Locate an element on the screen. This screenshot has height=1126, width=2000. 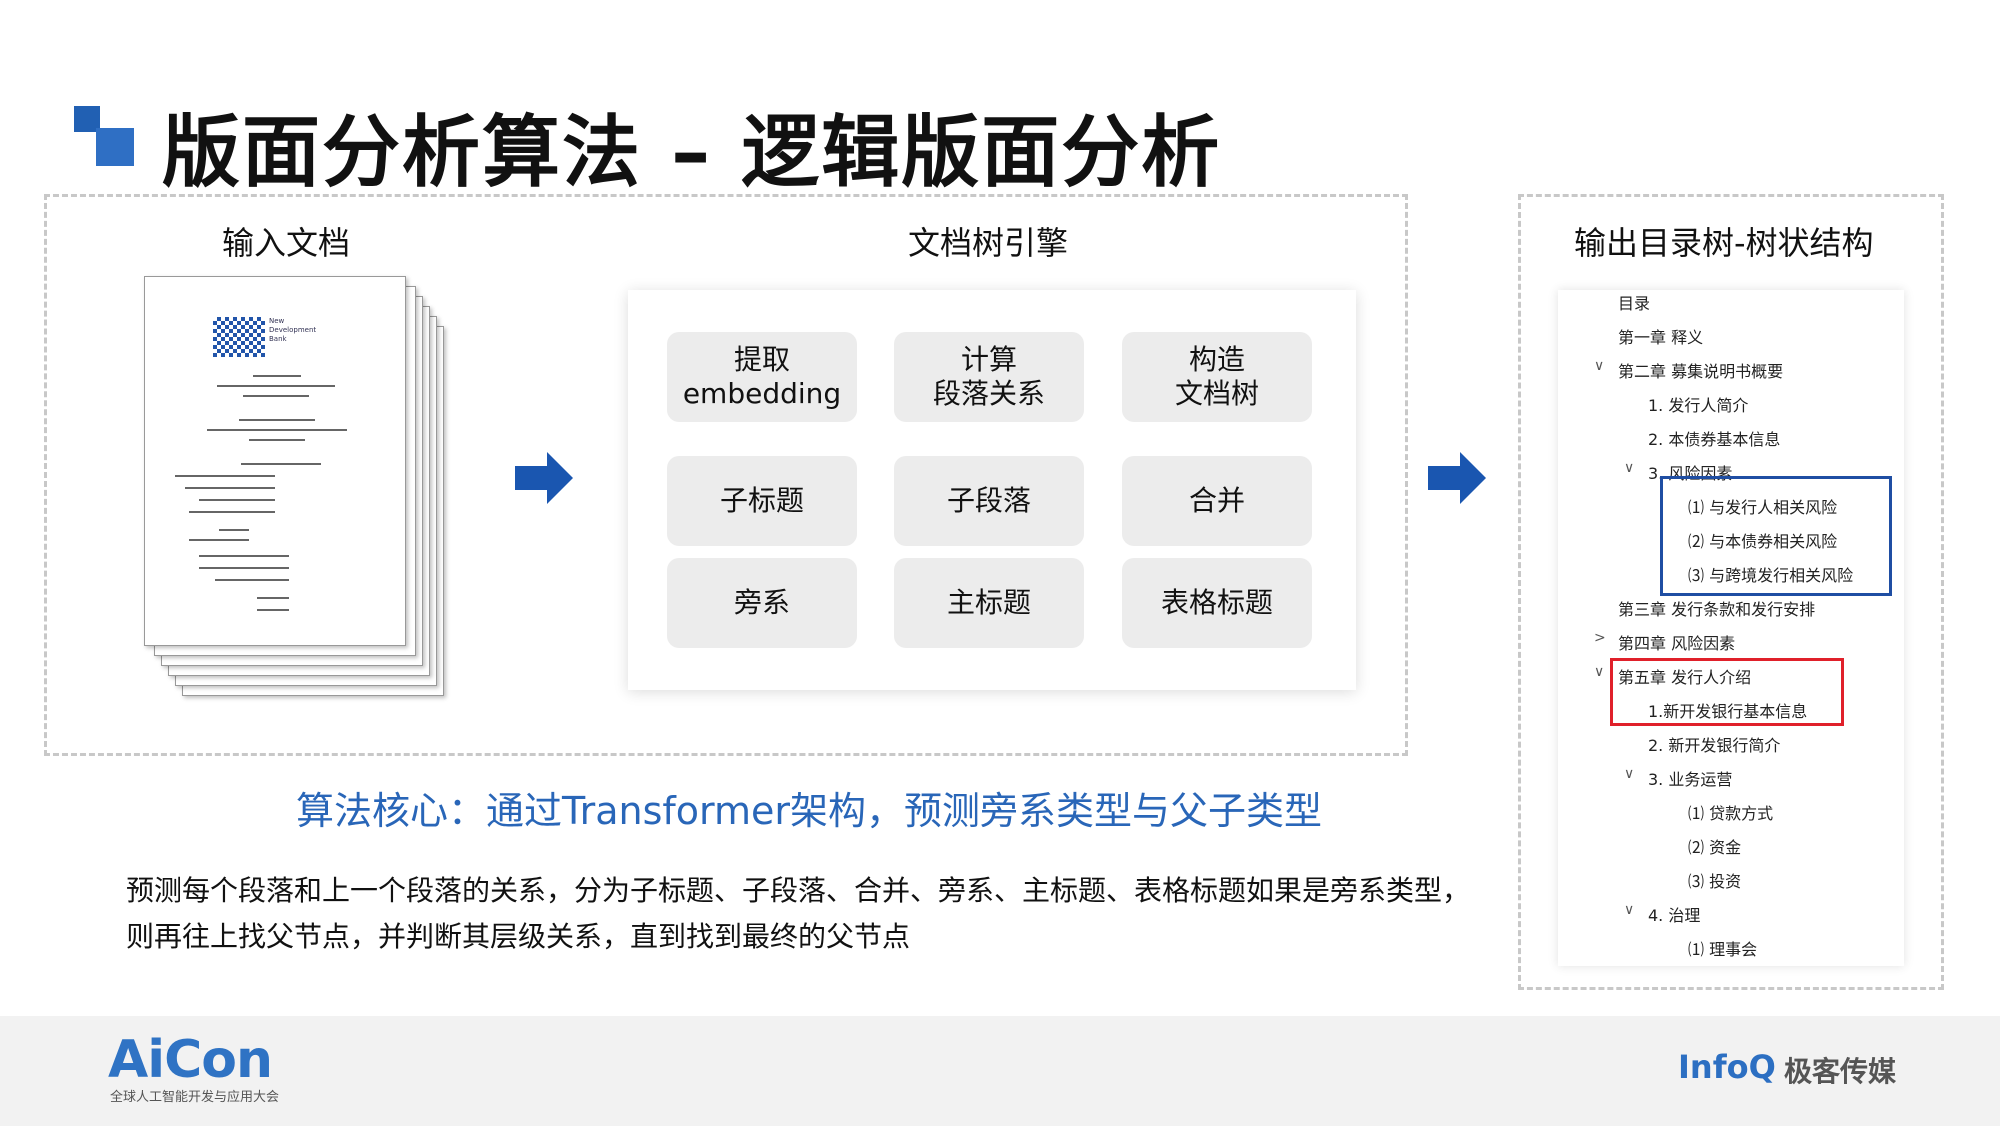
toc-item: 3. 业务运营 is located at coordinates (1690, 779).